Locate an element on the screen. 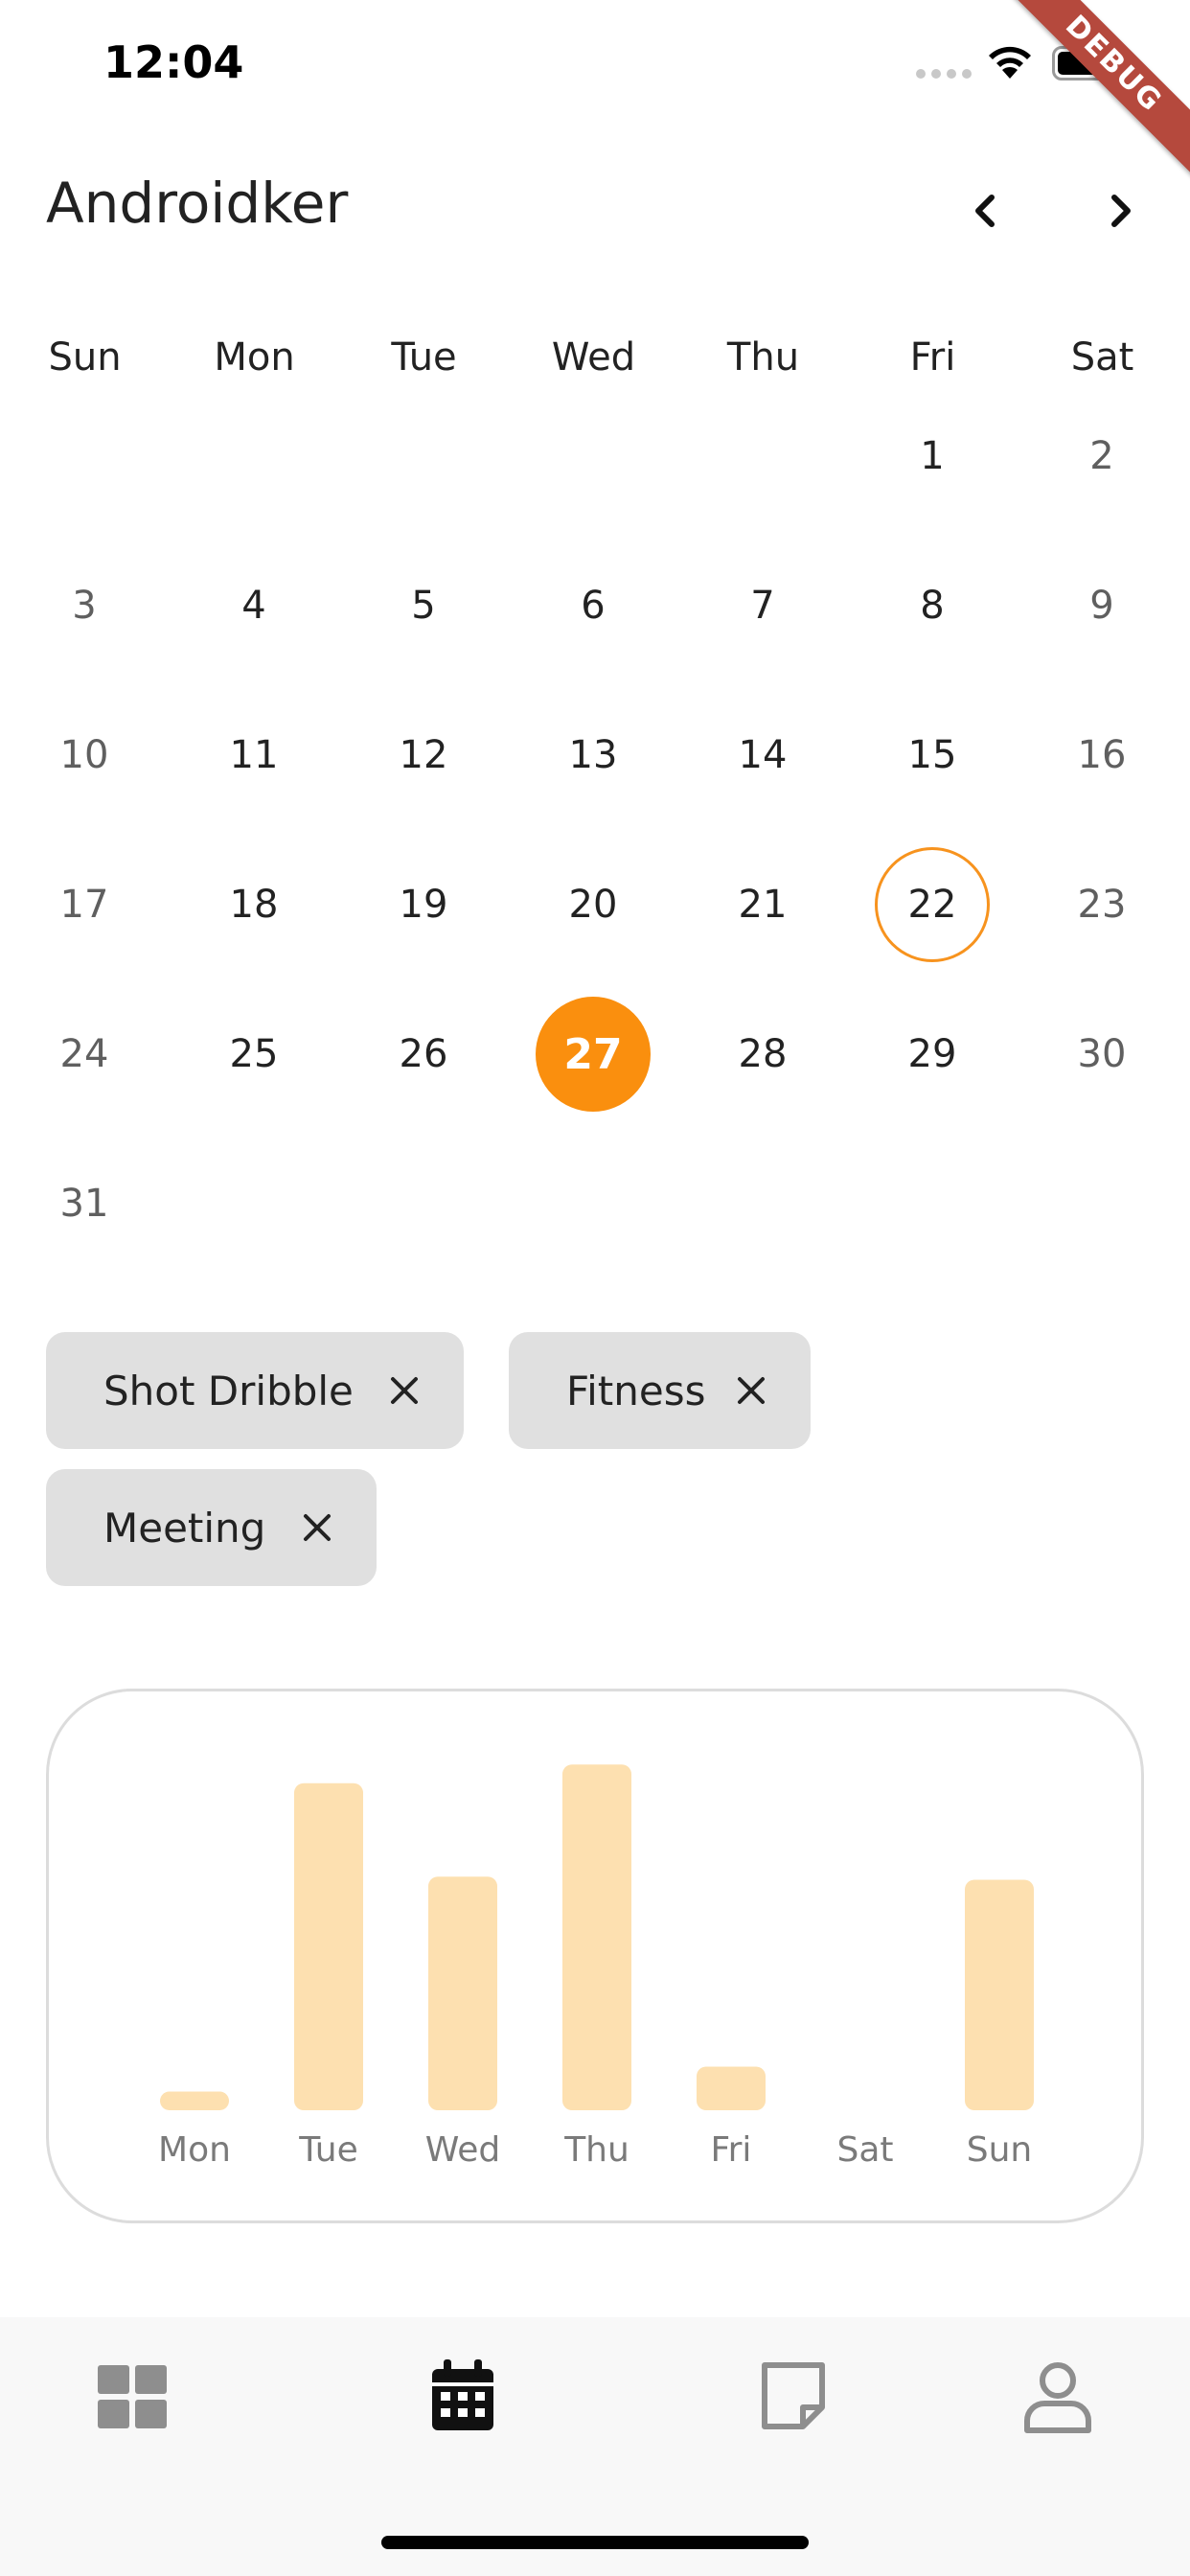 The height and width of the screenshot is (2576, 1190). chevron-left-icon is located at coordinates (985, 211).